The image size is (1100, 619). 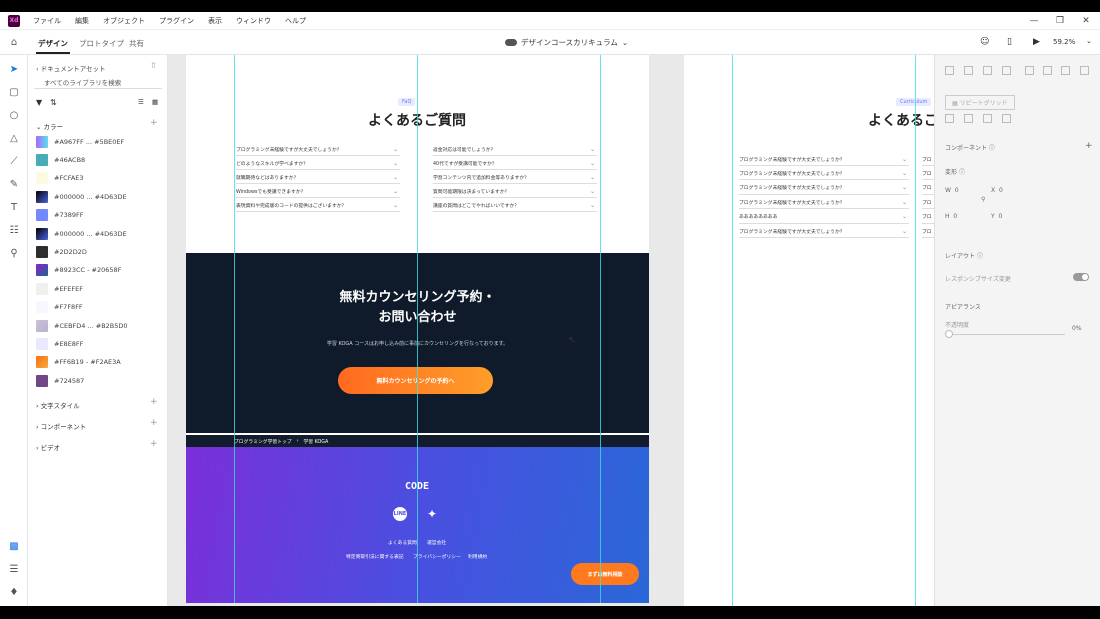 I want to click on counseling-reserve-button: 無料カウンセリングの予約へ, so click(x=415, y=380).